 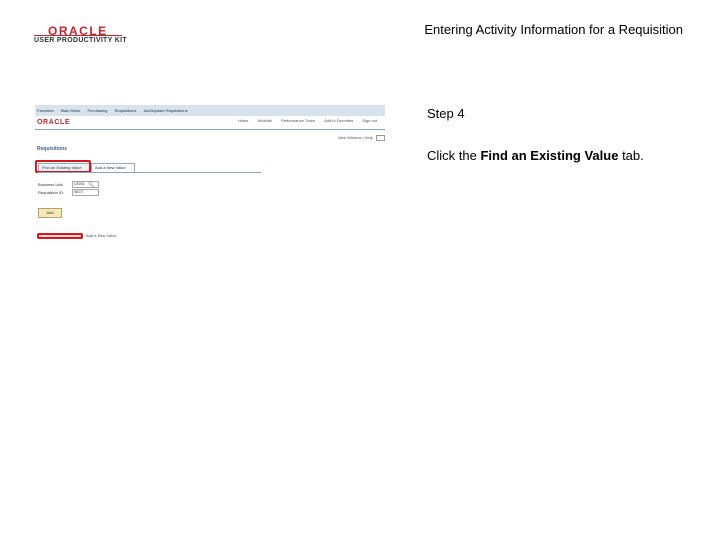 I want to click on header-link-home: Home, so click(x=243, y=120).